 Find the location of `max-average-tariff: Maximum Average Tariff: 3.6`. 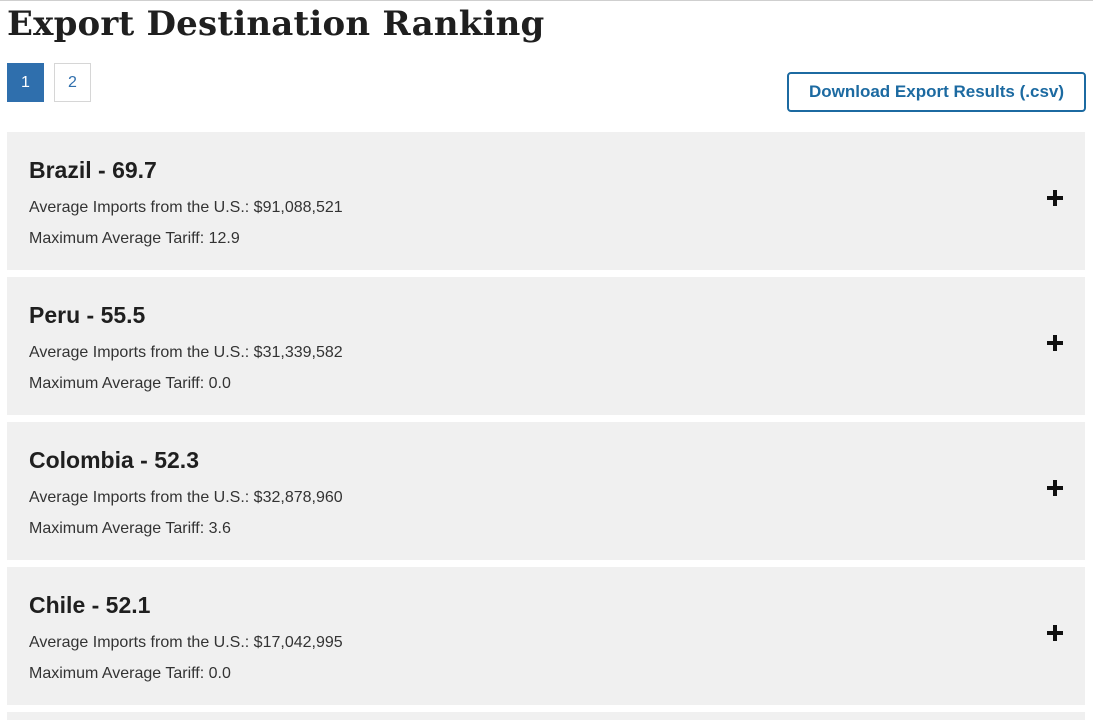

max-average-tariff: Maximum Average Tariff: 3.6 is located at coordinates (130, 528).